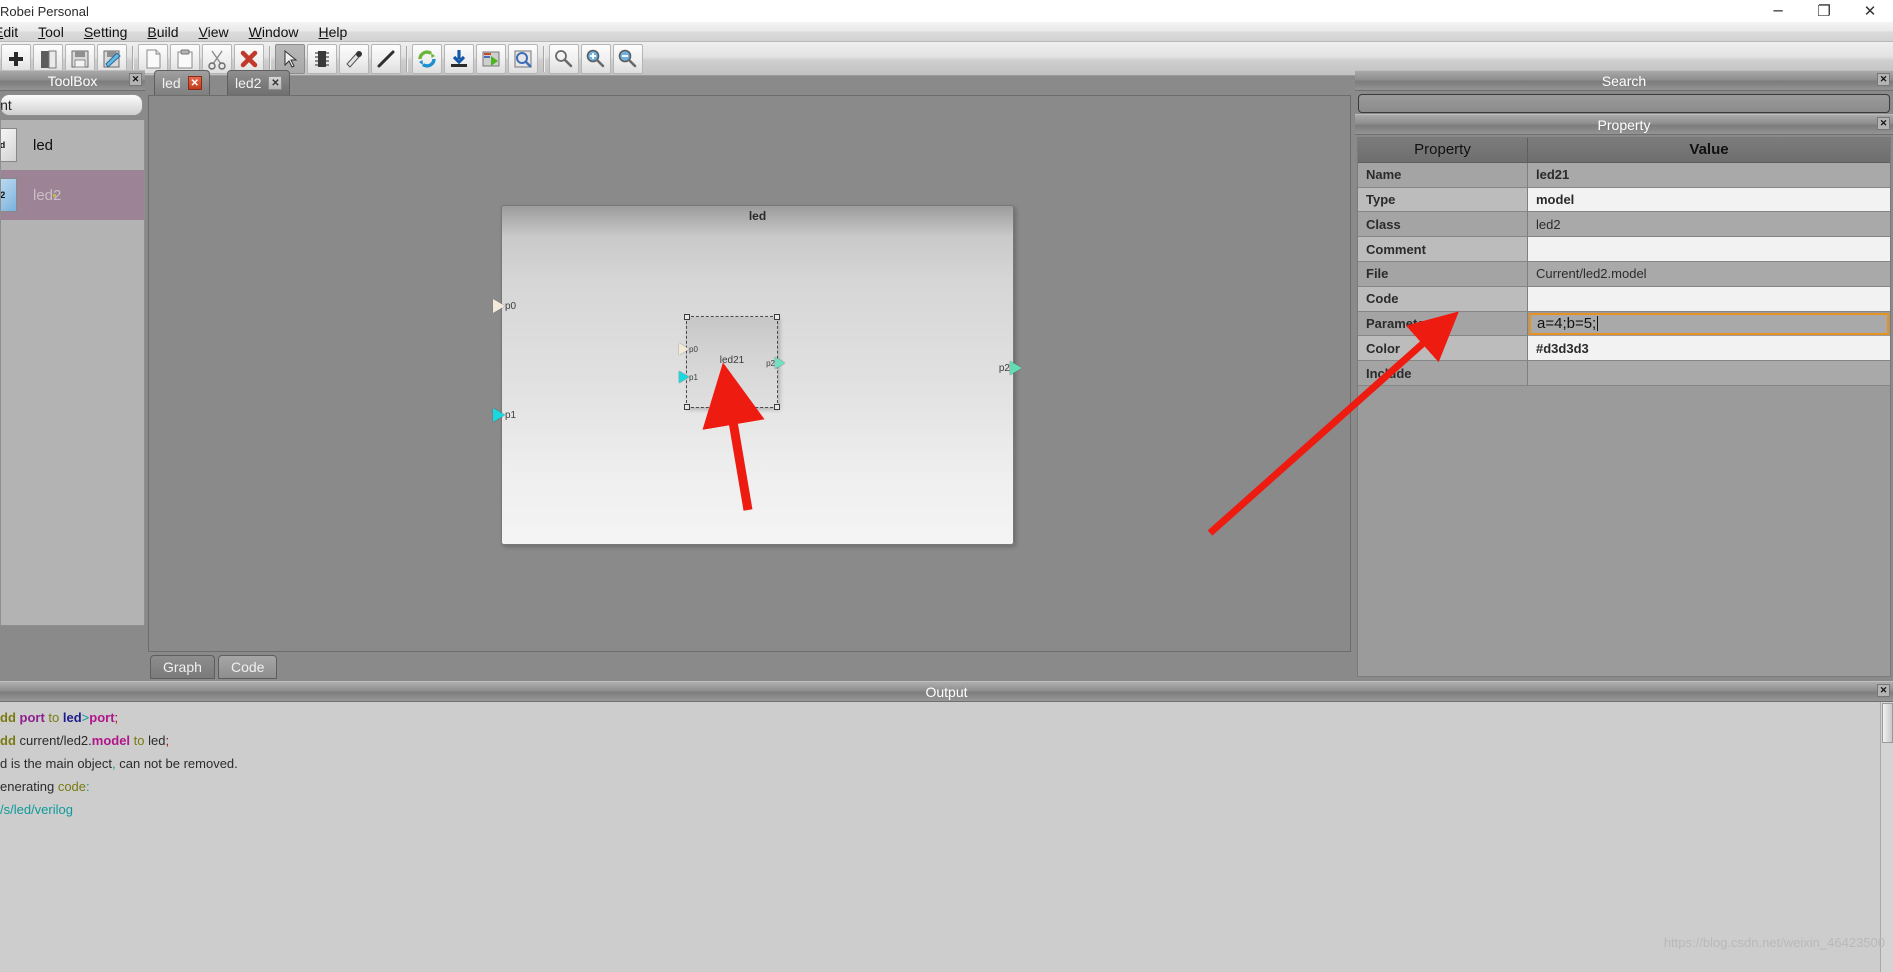  Describe the element at coordinates (54, 195) in the screenshot. I see `toolbox-item-marker-icon` at that location.